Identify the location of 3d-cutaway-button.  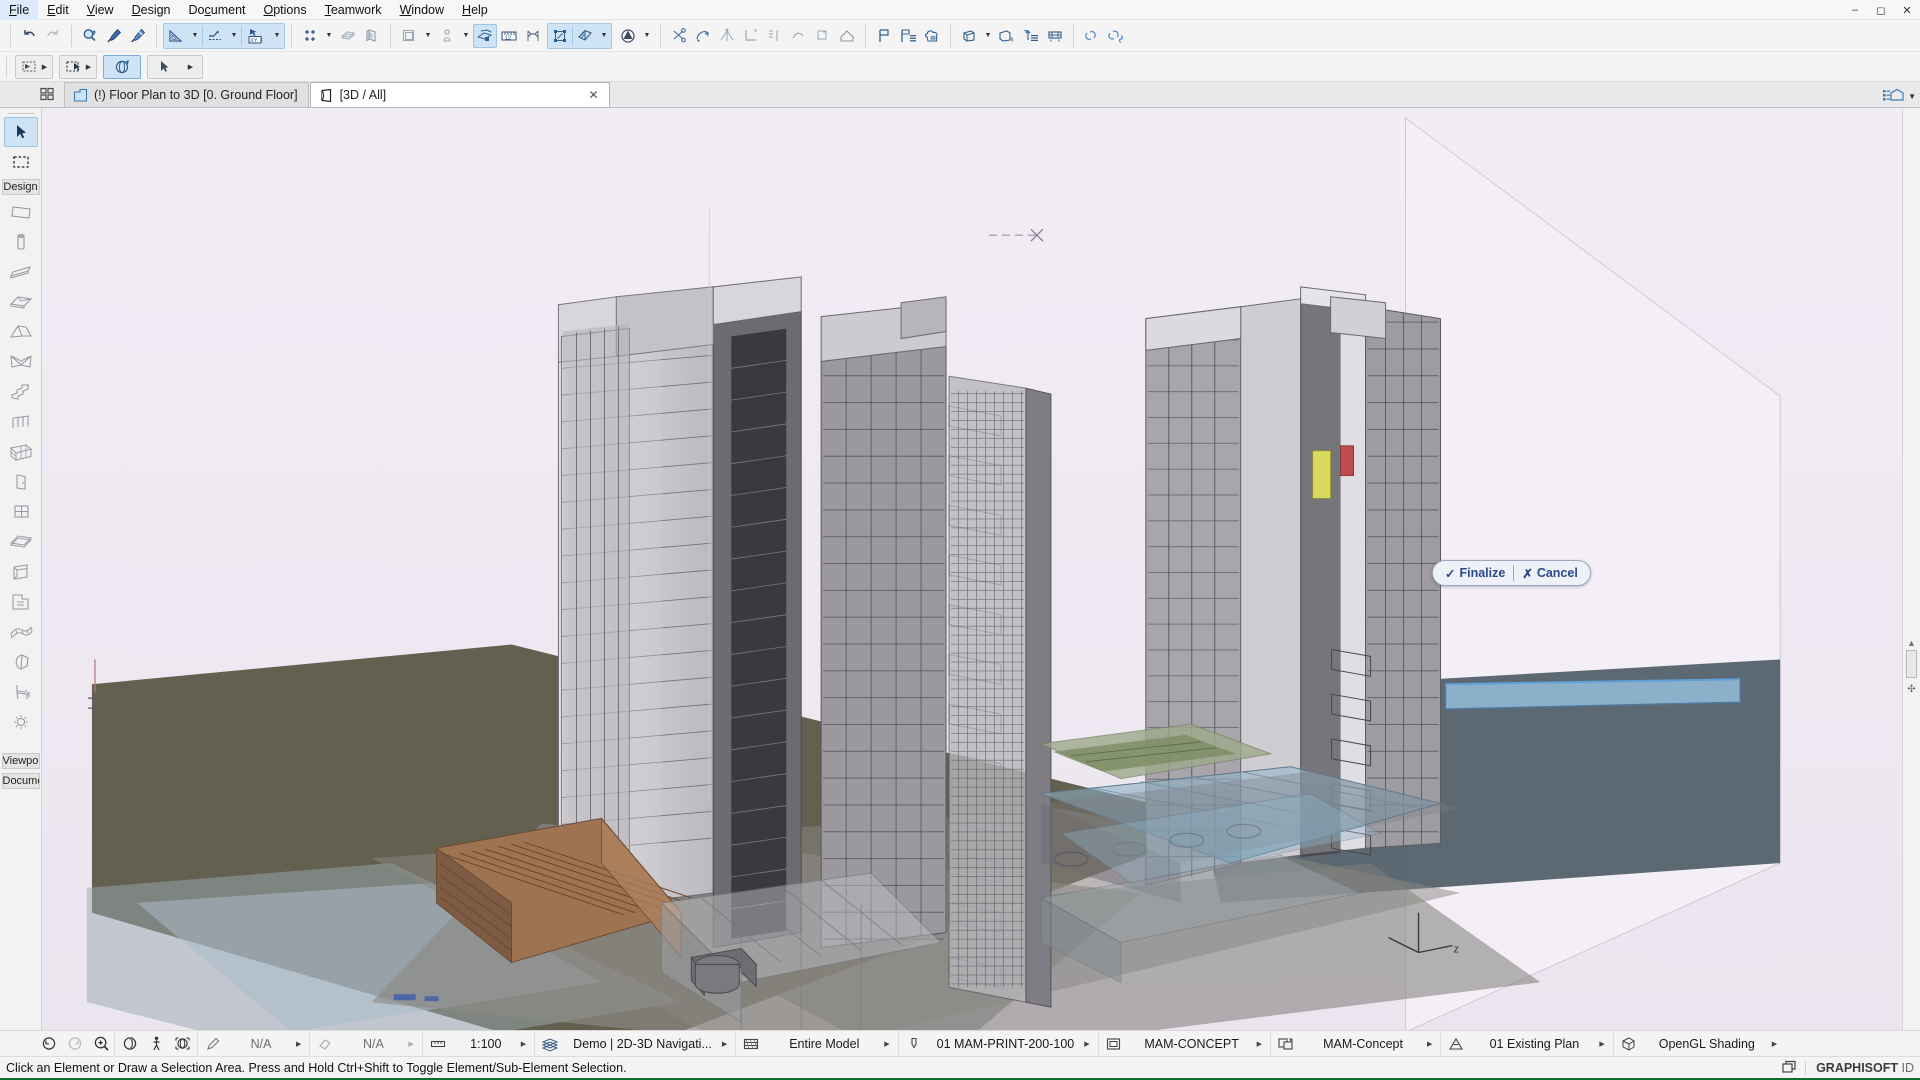
(485, 35).